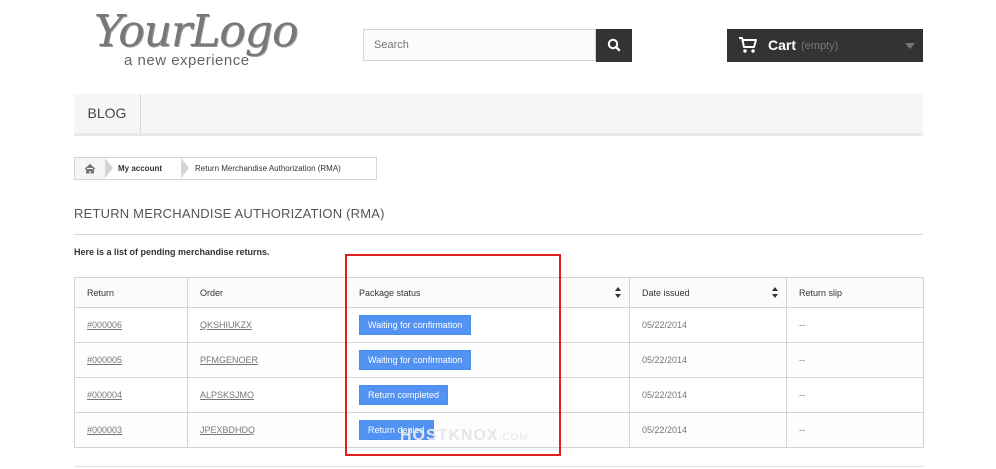  What do you see at coordinates (196, 31) in the screenshot?
I see `logo-text: YourLogo` at bounding box center [196, 31].